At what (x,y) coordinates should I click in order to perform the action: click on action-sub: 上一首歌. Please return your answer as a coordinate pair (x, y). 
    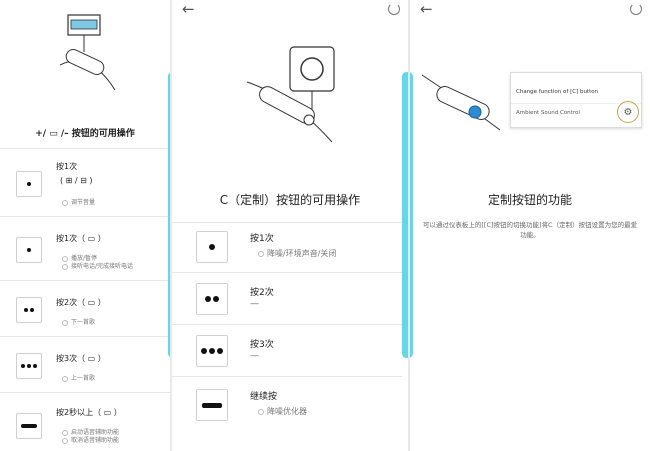
    Looking at the image, I should click on (78, 379).